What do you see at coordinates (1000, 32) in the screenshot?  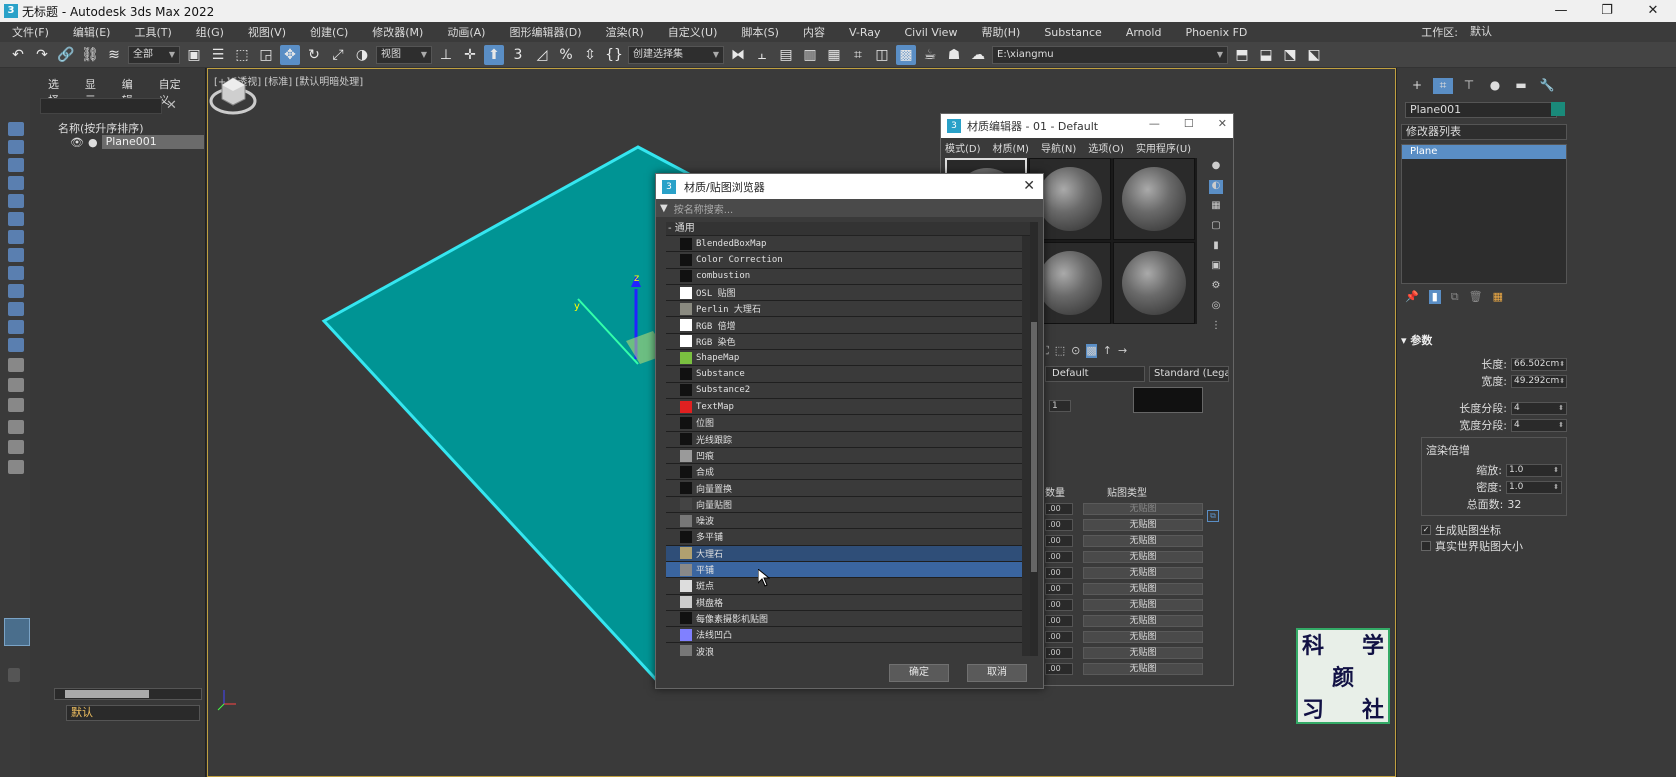 I see `menu-help: 帮助(H)` at bounding box center [1000, 32].